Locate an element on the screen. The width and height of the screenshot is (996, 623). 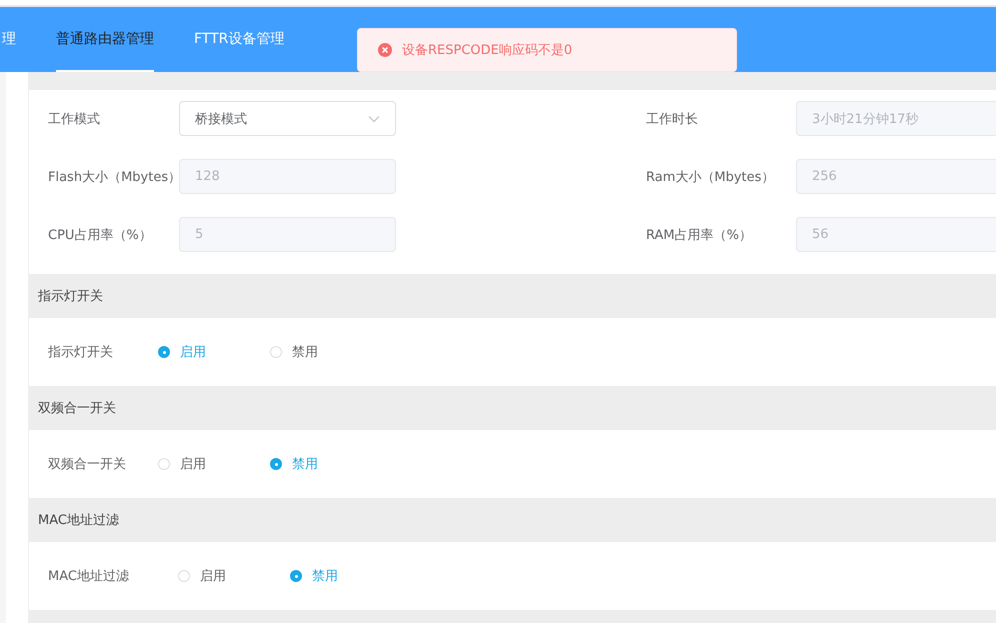
field-label: 工作时长 is located at coordinates (672, 119).